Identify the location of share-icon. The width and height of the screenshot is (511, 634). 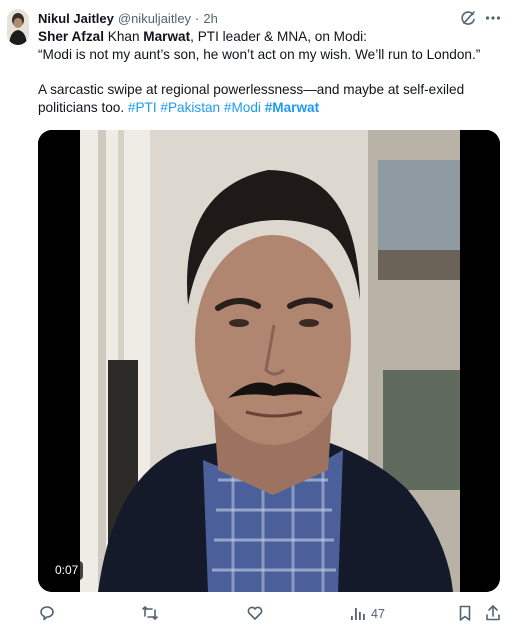
(493, 614).